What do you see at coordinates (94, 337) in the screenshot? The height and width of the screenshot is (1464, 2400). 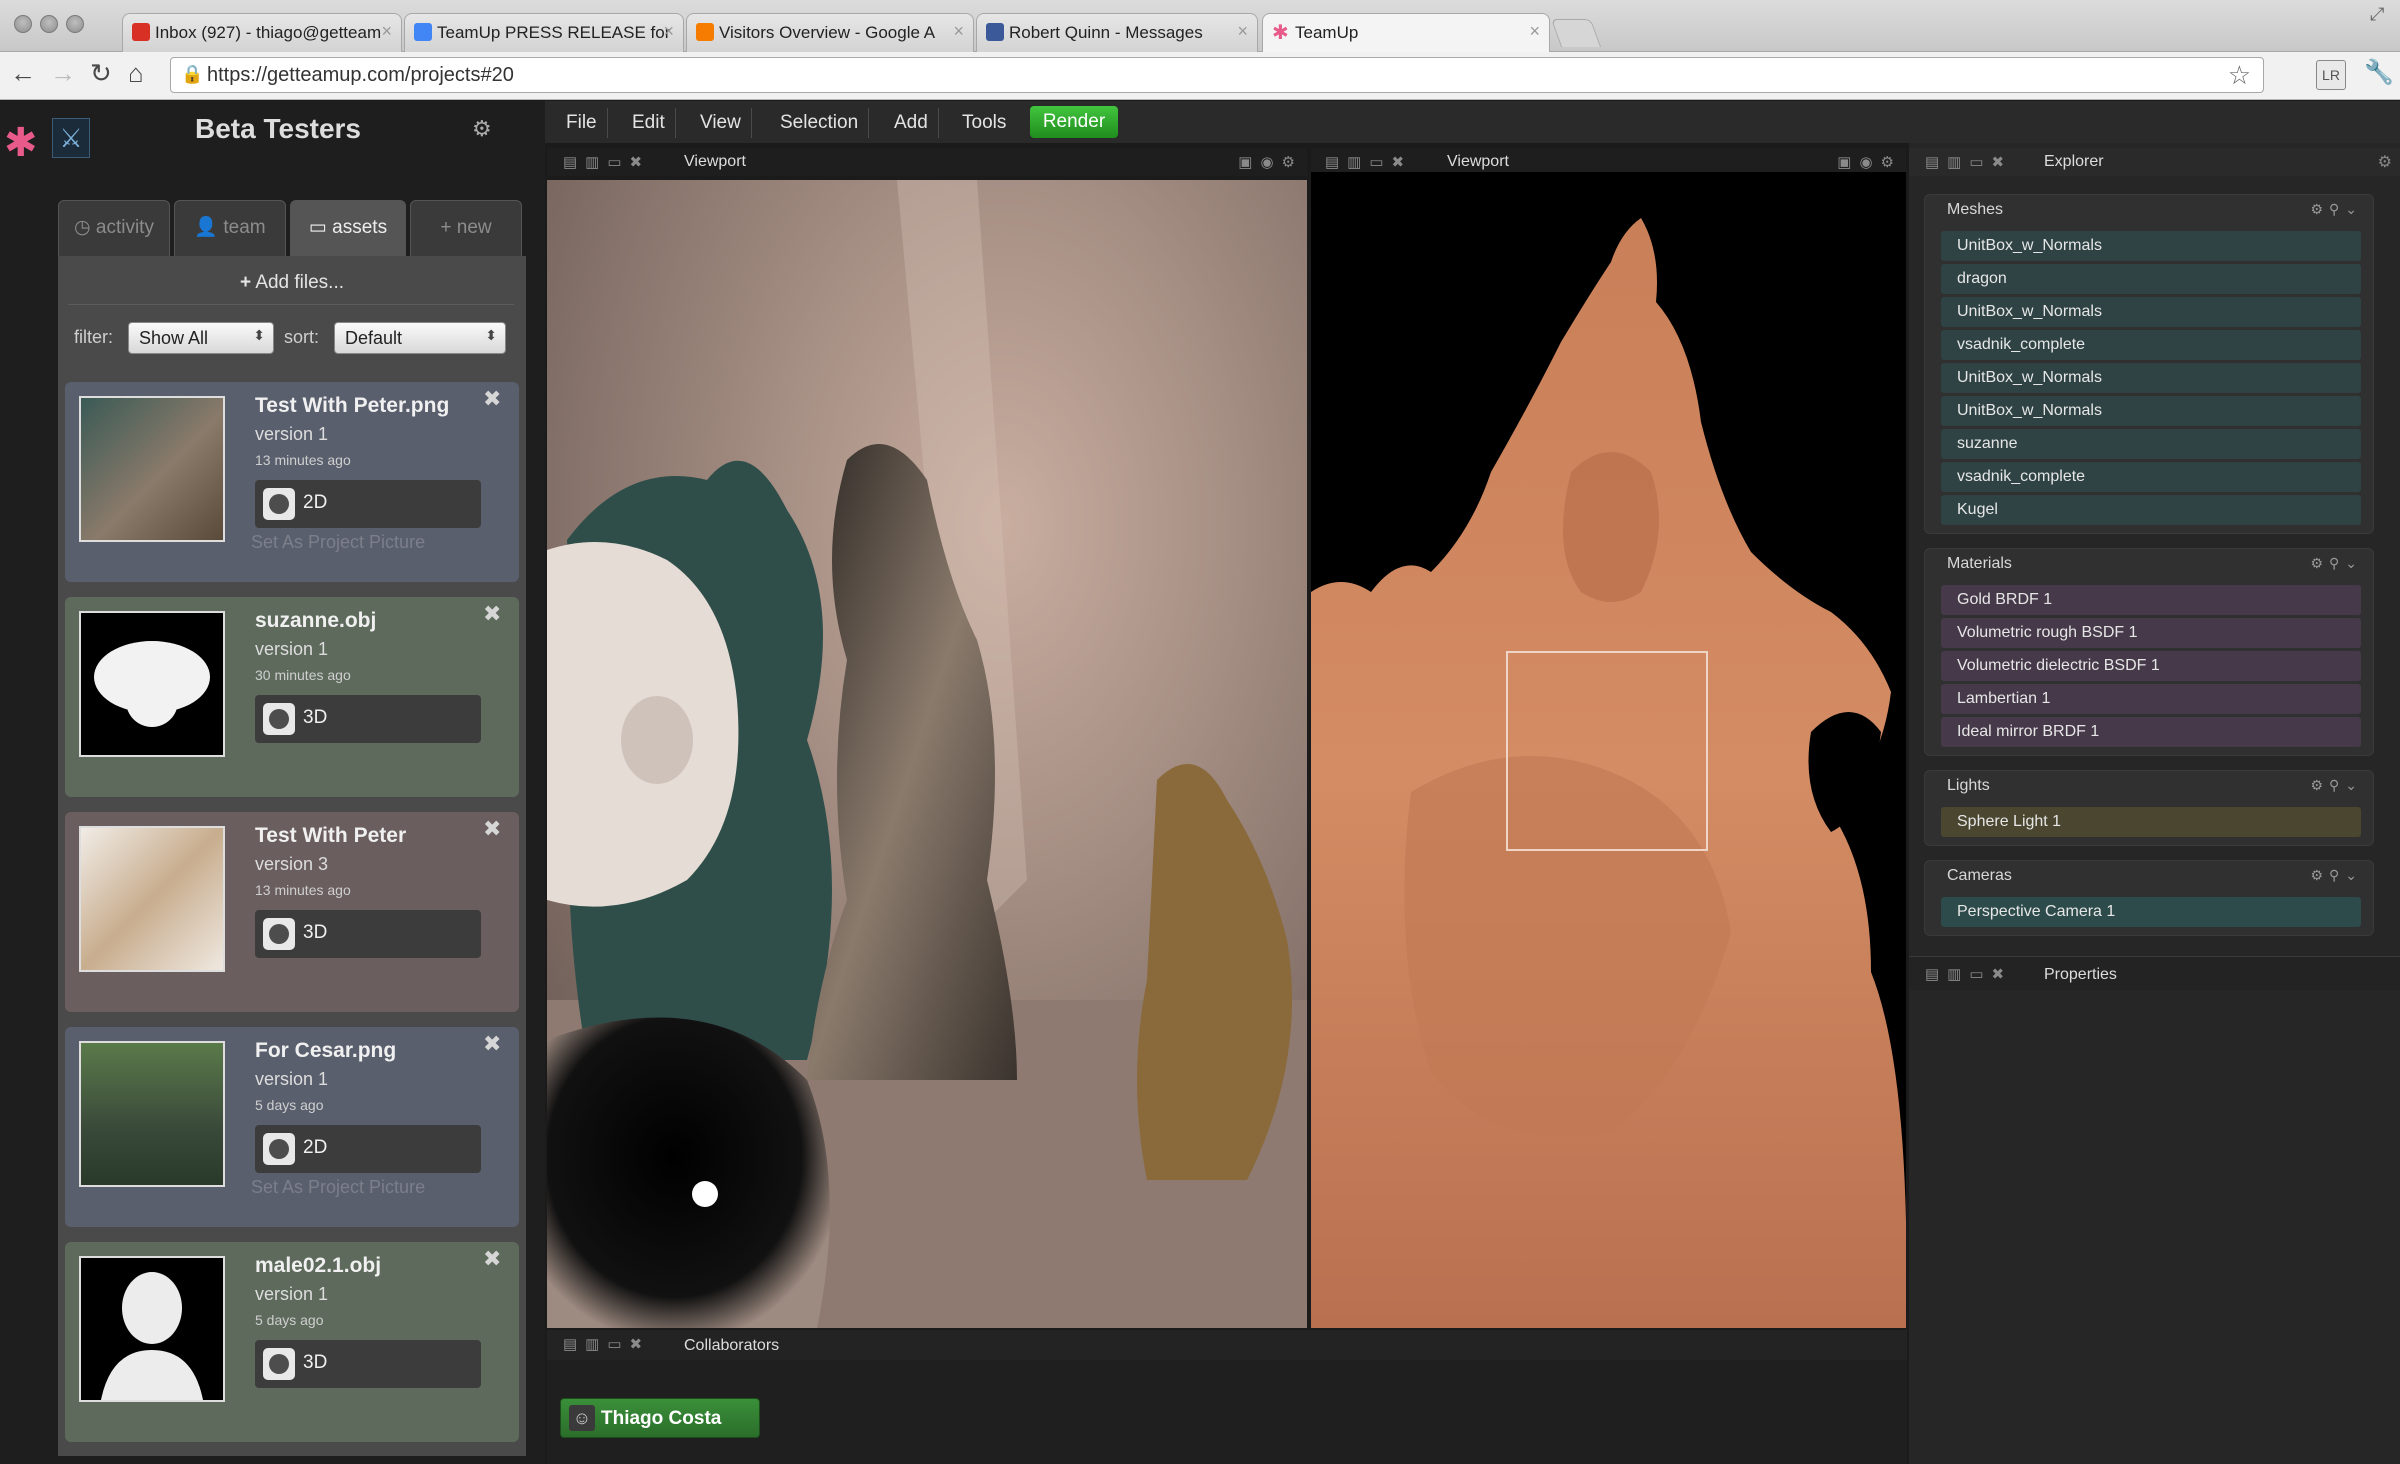 I see `filter-label: filter:` at bounding box center [94, 337].